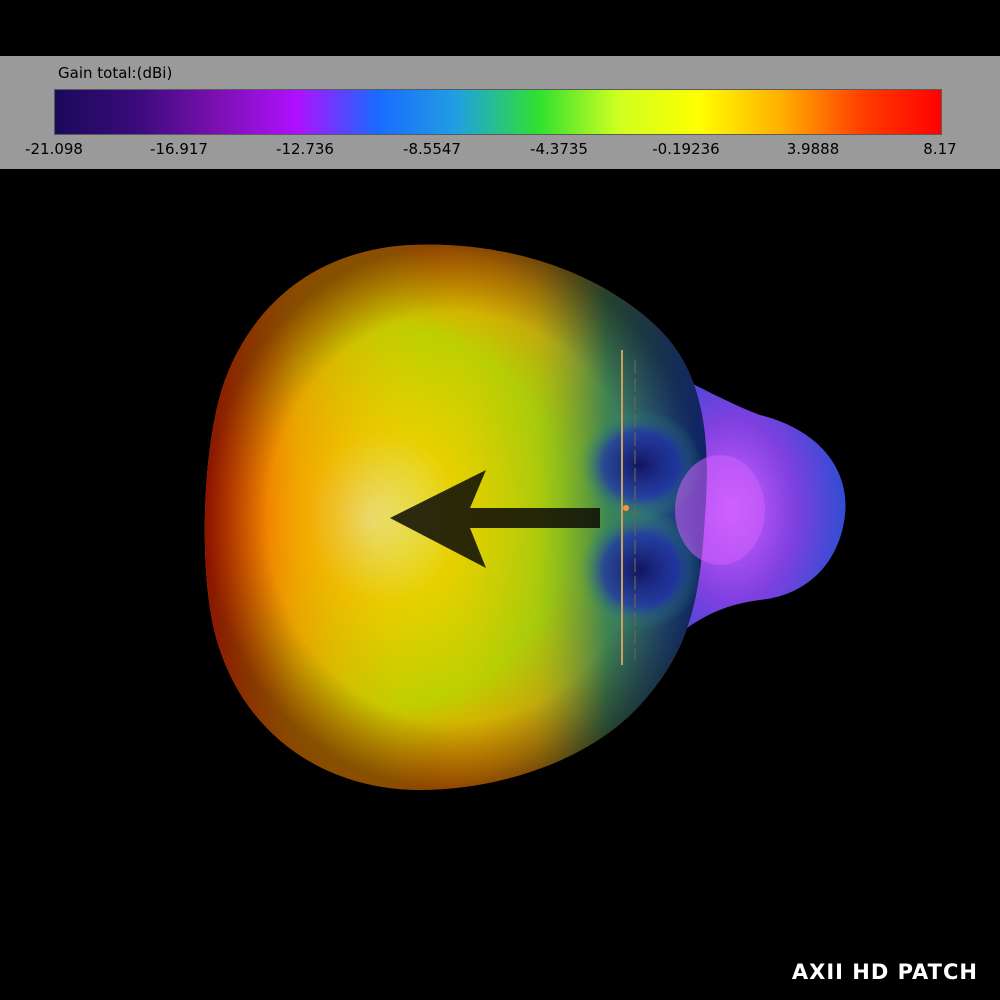  What do you see at coordinates (884, 972) in the screenshot?
I see `brand-logo: AXII HD PATCH` at bounding box center [884, 972].